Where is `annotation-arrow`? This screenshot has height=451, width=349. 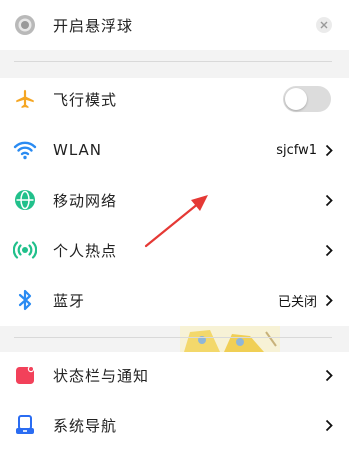 annotation-arrow is located at coordinates (176, 221).